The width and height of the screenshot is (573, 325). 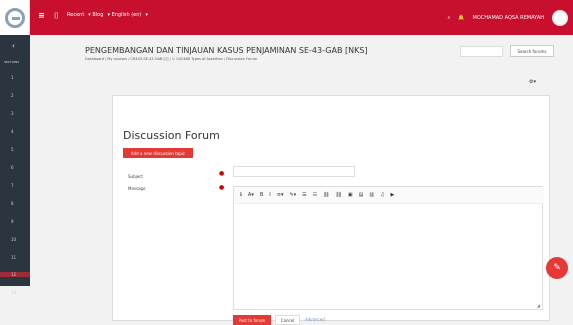 What do you see at coordinates (12, 221) in the screenshot?
I see `sidebar-item-9: 9` at bounding box center [12, 221].